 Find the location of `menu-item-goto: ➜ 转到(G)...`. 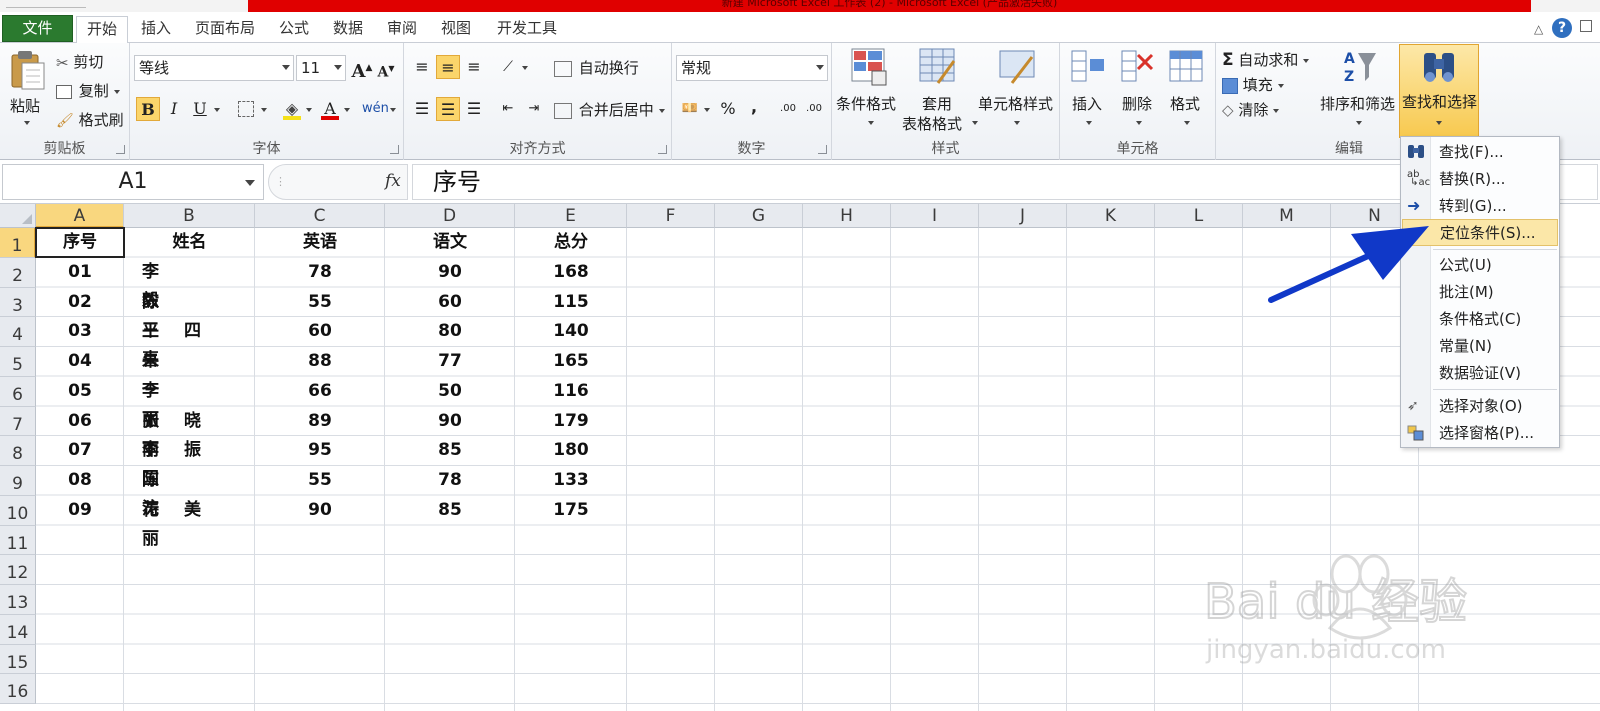

menu-item-goto: ➜ 转到(G)... is located at coordinates (1480, 206).